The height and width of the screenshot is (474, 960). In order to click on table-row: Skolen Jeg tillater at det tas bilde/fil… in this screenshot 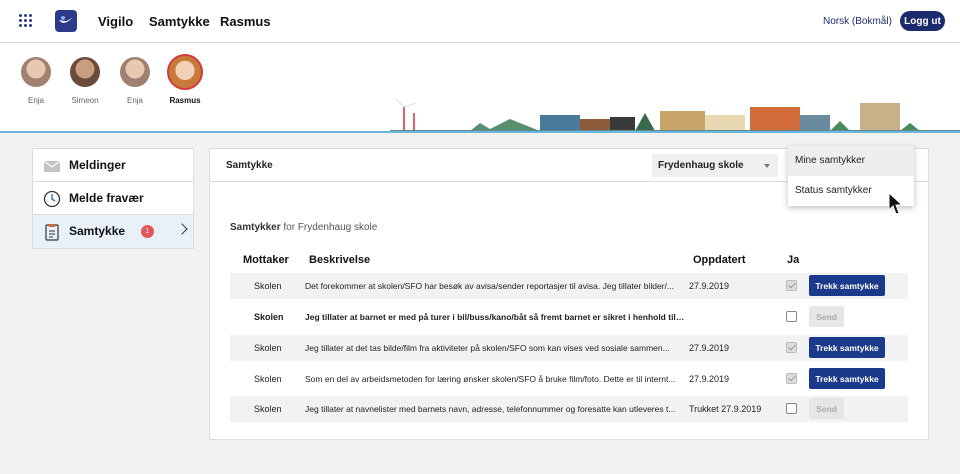, I will do `click(569, 348)`.